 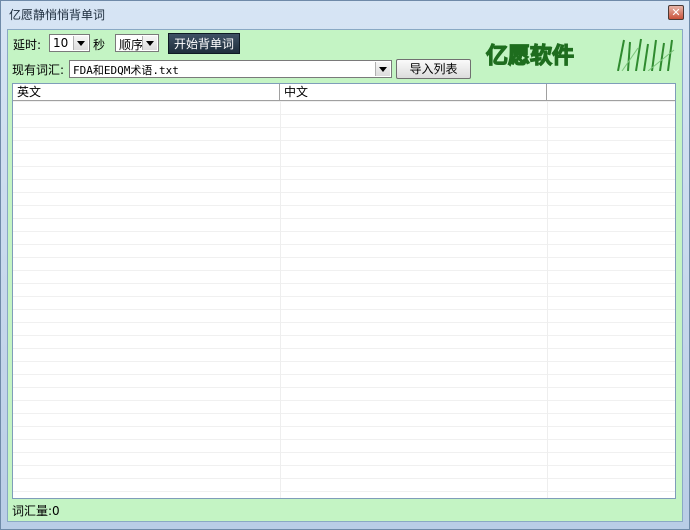 What do you see at coordinates (126, 70) in the screenshot?
I see `vocab-value: FDA和EDQM术语.txt` at bounding box center [126, 70].